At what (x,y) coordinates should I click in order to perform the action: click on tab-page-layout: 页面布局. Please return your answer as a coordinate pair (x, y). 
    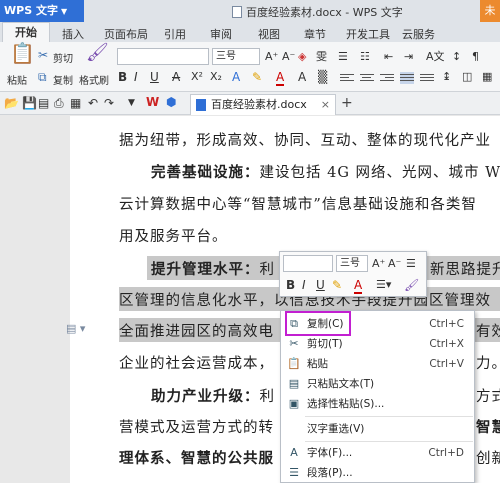
    Looking at the image, I should click on (126, 34).